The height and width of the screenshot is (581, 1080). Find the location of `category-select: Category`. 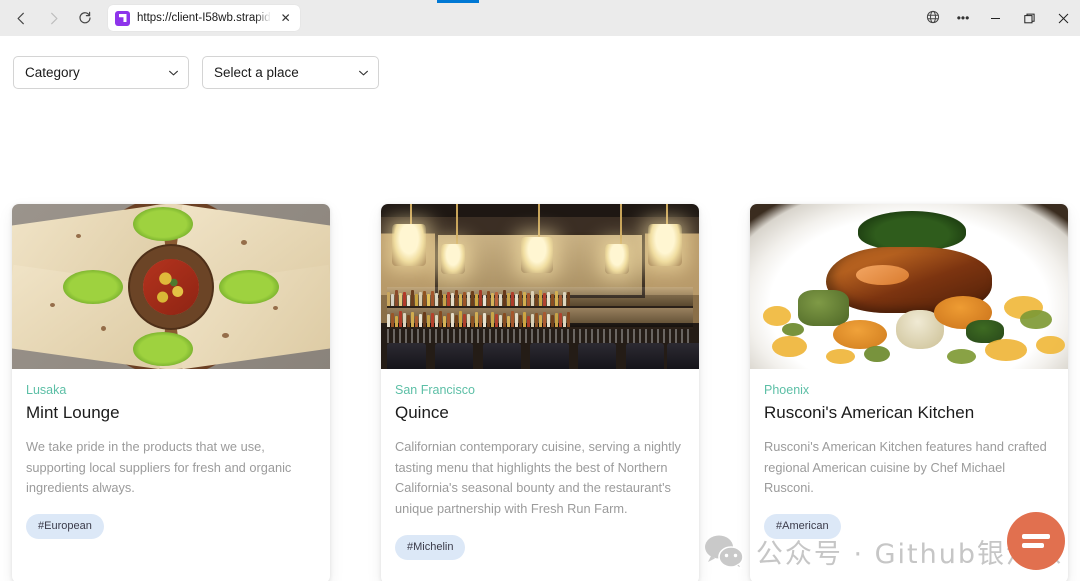

category-select: Category is located at coordinates (101, 72).